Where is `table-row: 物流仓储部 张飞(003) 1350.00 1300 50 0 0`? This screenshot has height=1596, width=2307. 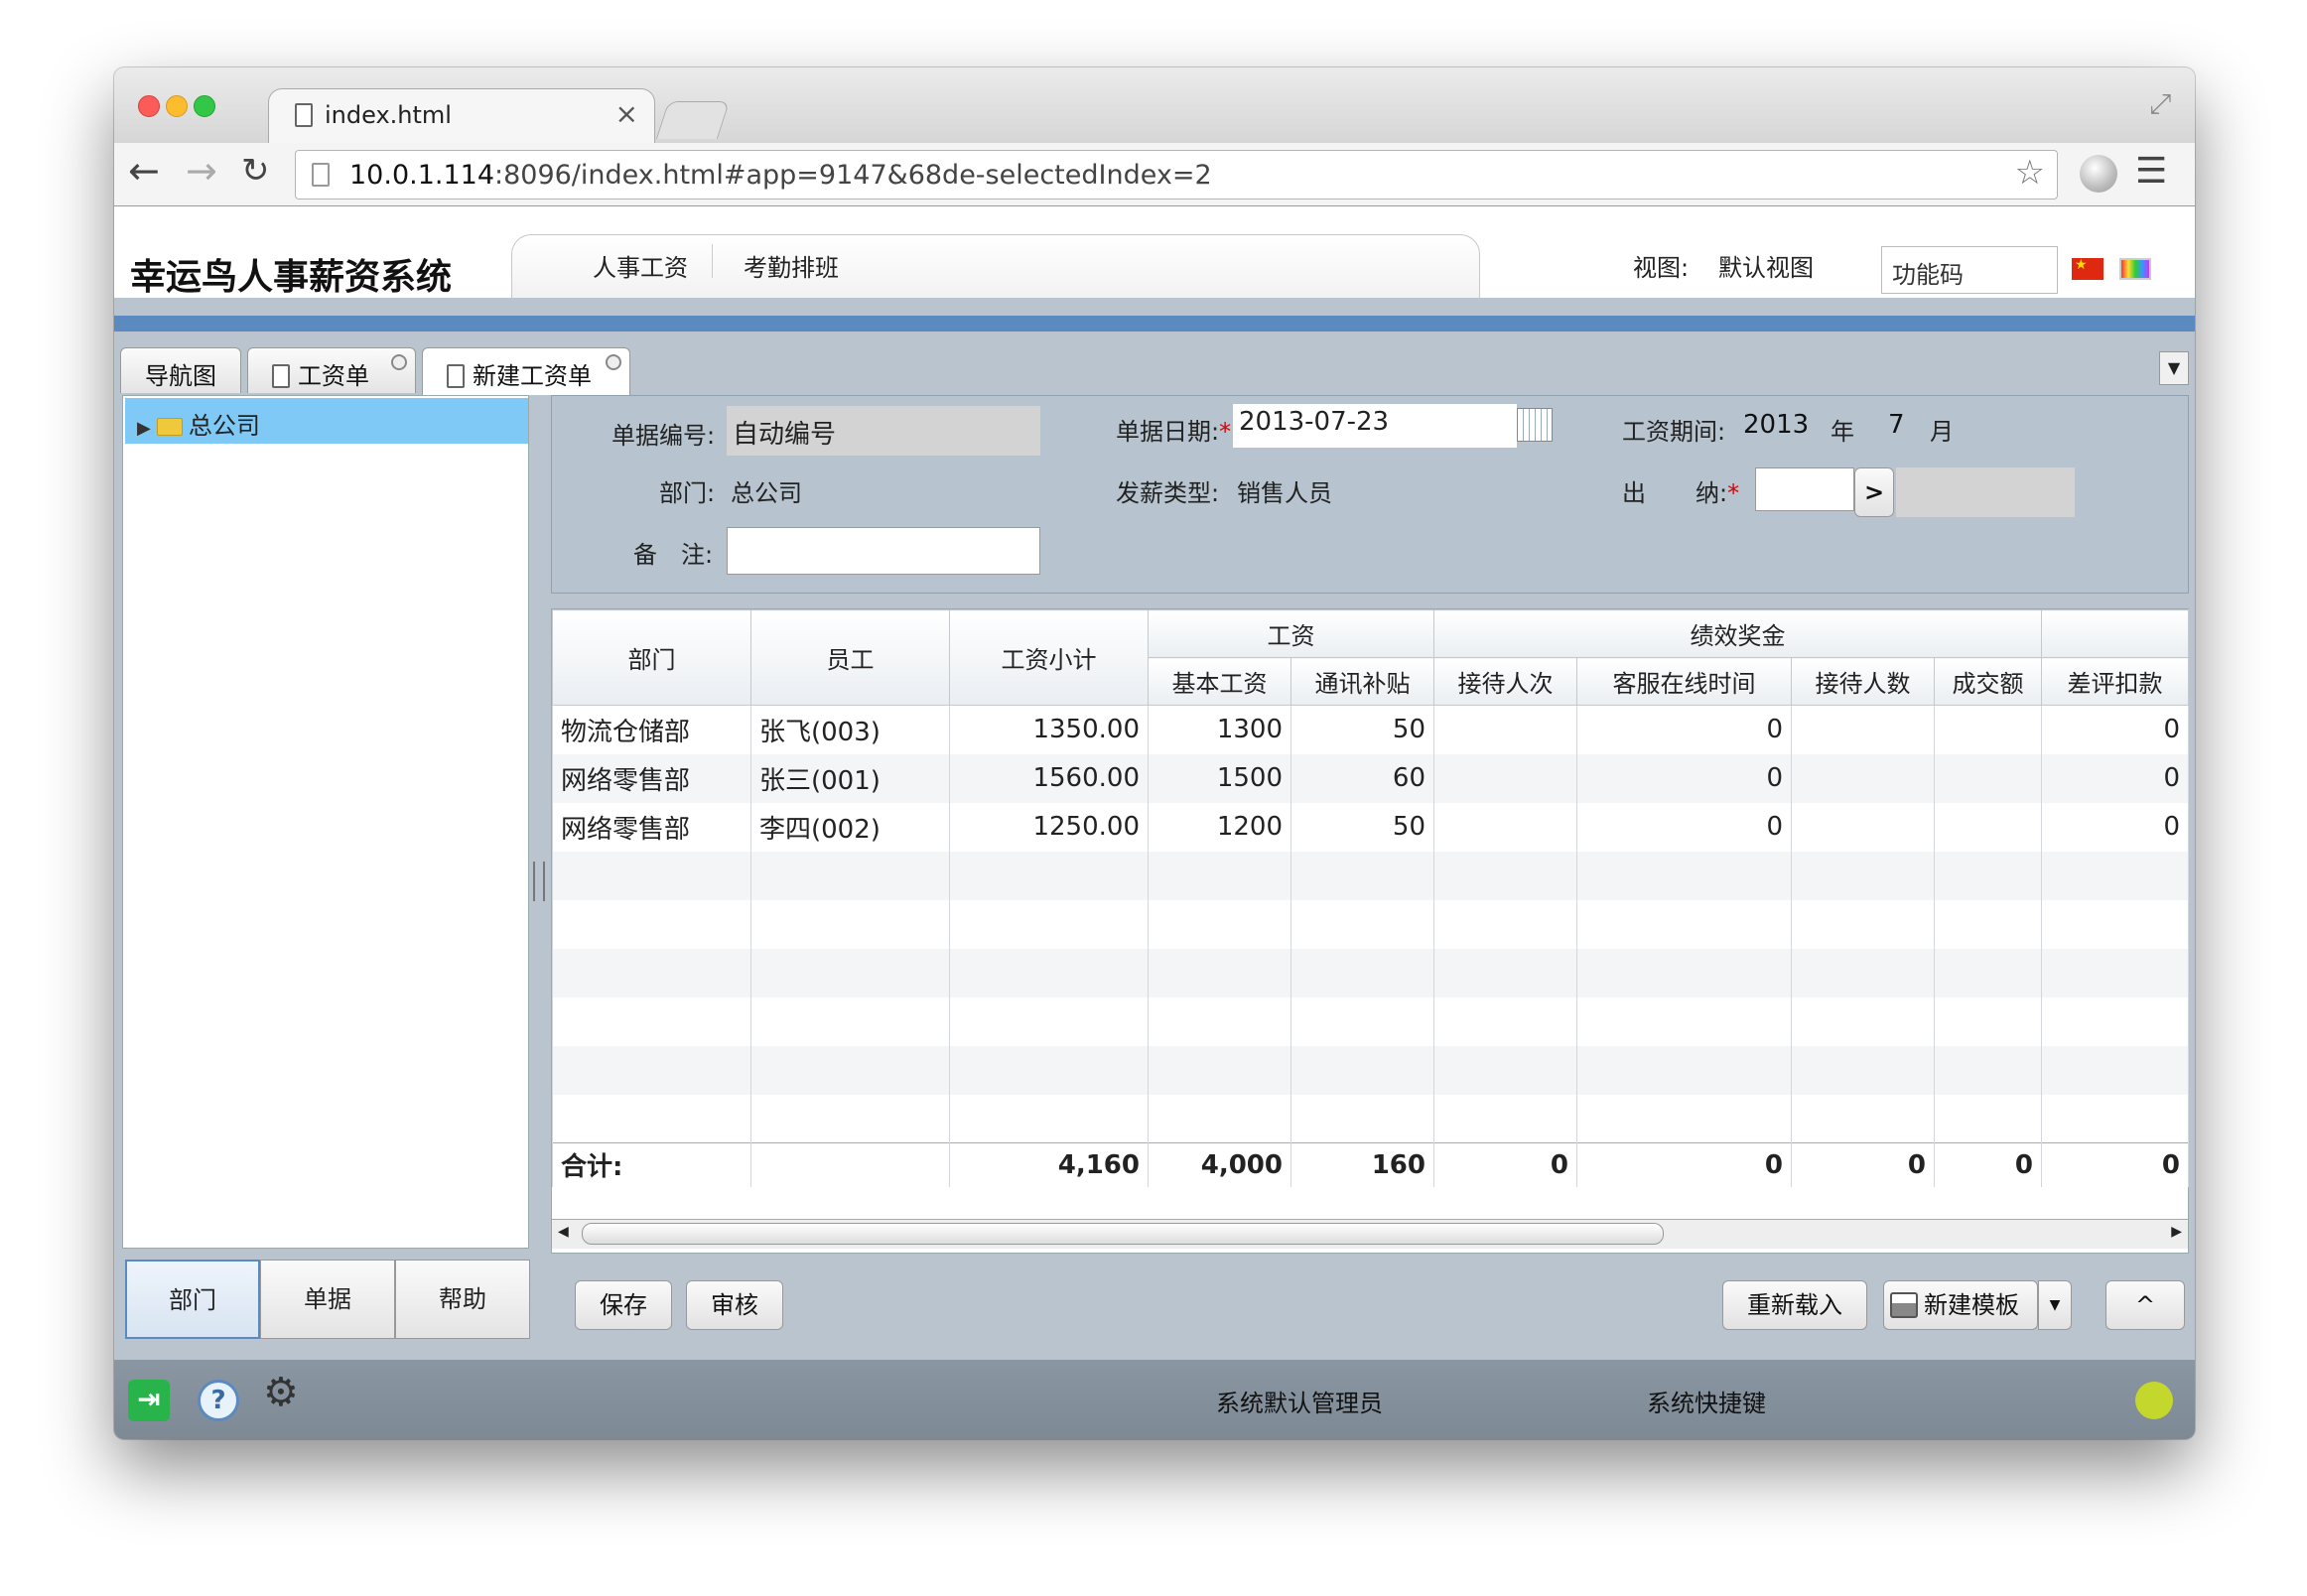
table-row: 物流仓储部 张飞(003) 1350.00 1300 50 0 0 is located at coordinates (1370, 729).